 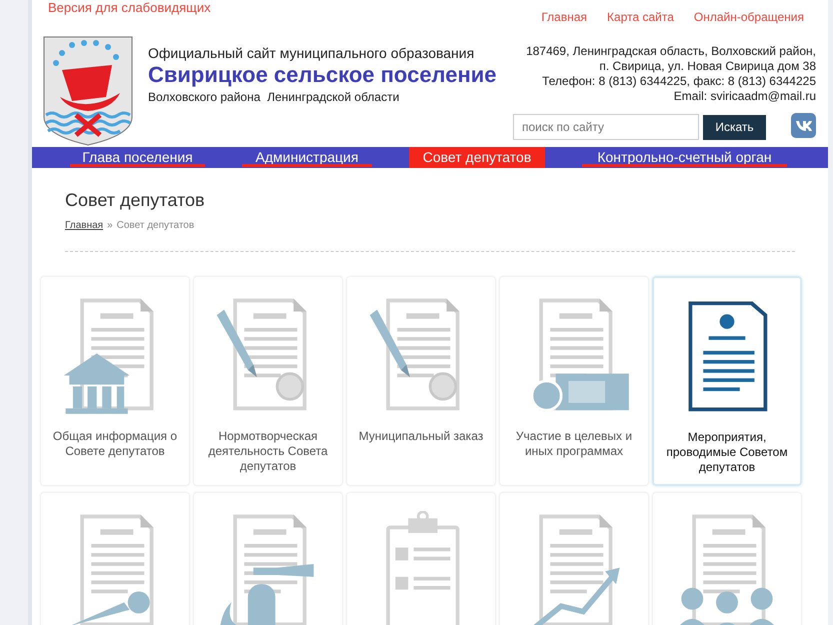 I want to click on coat-of-arms-icon, so click(x=88, y=91).